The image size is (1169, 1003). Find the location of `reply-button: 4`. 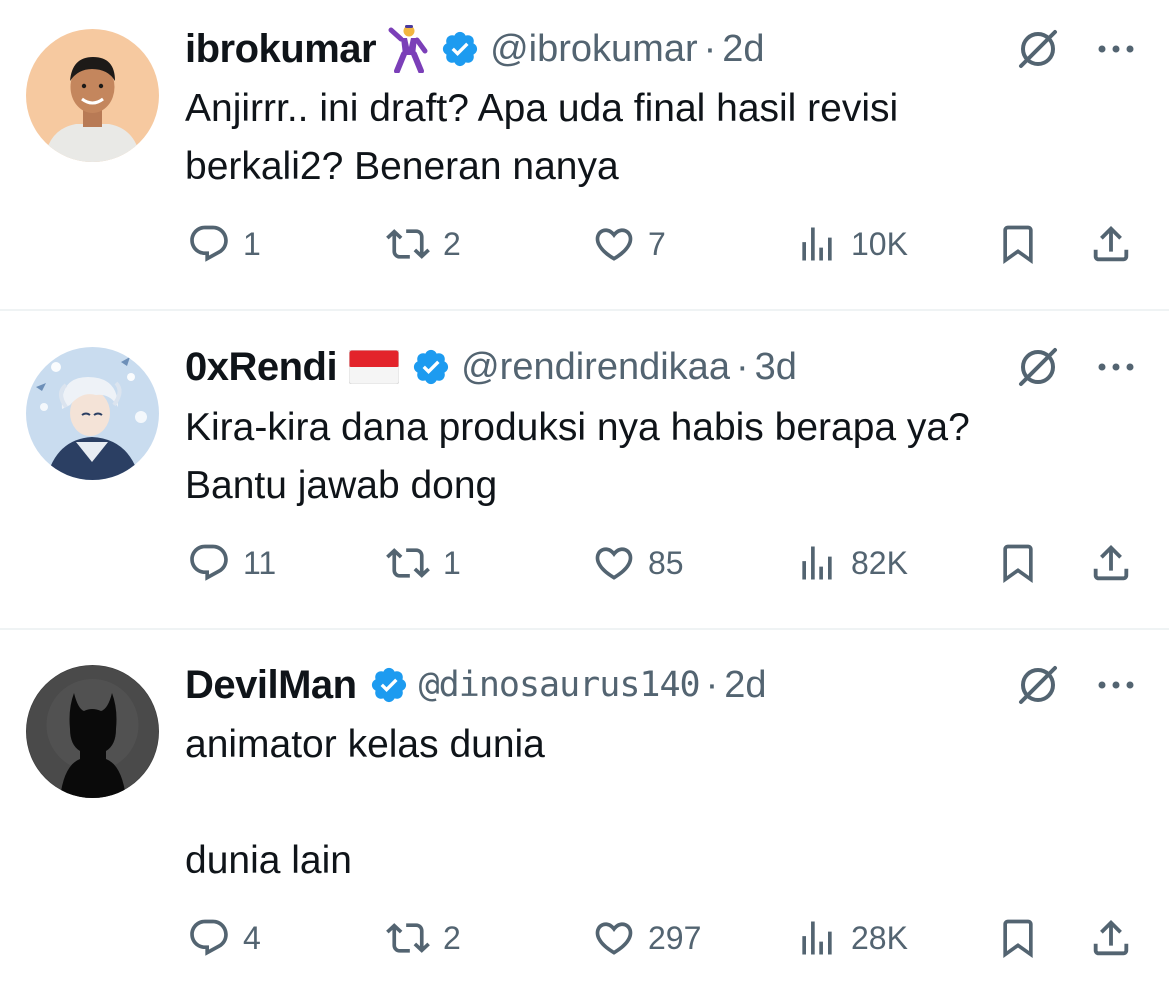

reply-button: 4 is located at coordinates (224, 938).